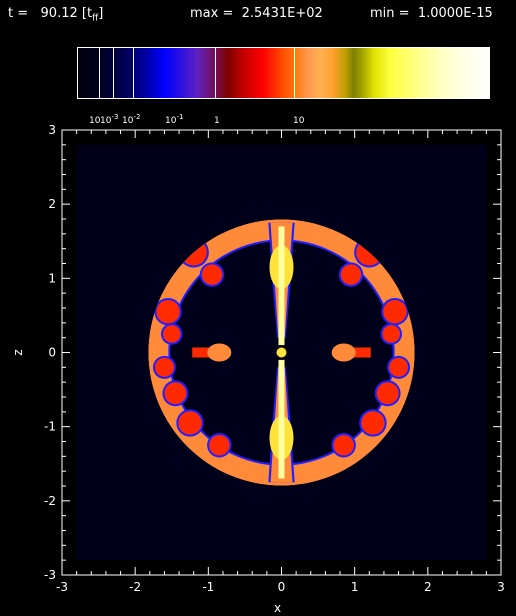 This screenshot has width=516, height=616. Describe the element at coordinates (50, 575) in the screenshot. I see `y-tick-label: -3` at that location.